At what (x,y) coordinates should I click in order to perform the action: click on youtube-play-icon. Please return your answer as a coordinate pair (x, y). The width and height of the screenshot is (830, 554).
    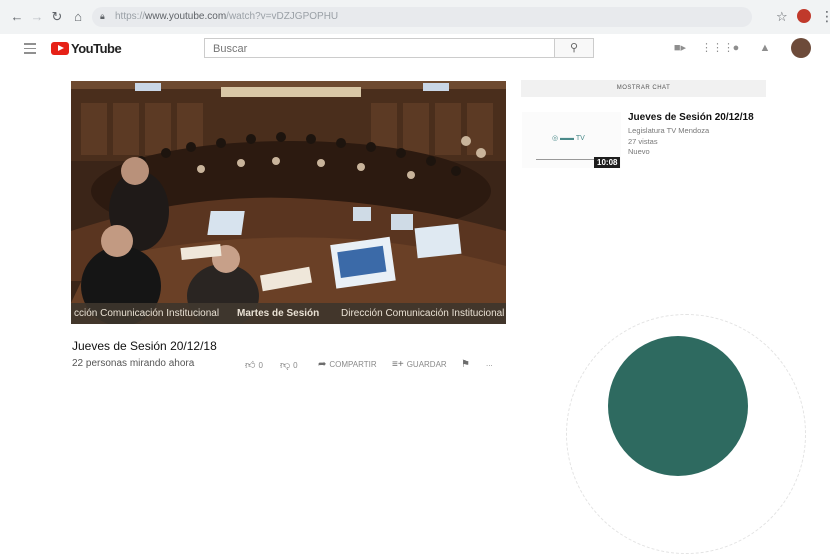
    Looking at the image, I should click on (60, 48).